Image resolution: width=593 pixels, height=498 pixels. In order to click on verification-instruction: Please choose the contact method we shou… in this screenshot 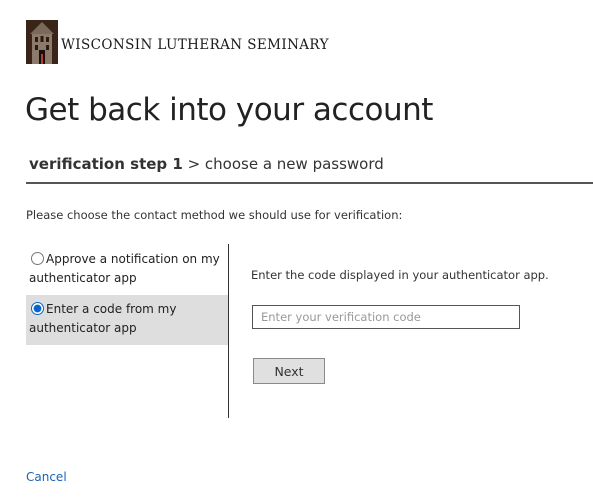, I will do `click(214, 215)`.